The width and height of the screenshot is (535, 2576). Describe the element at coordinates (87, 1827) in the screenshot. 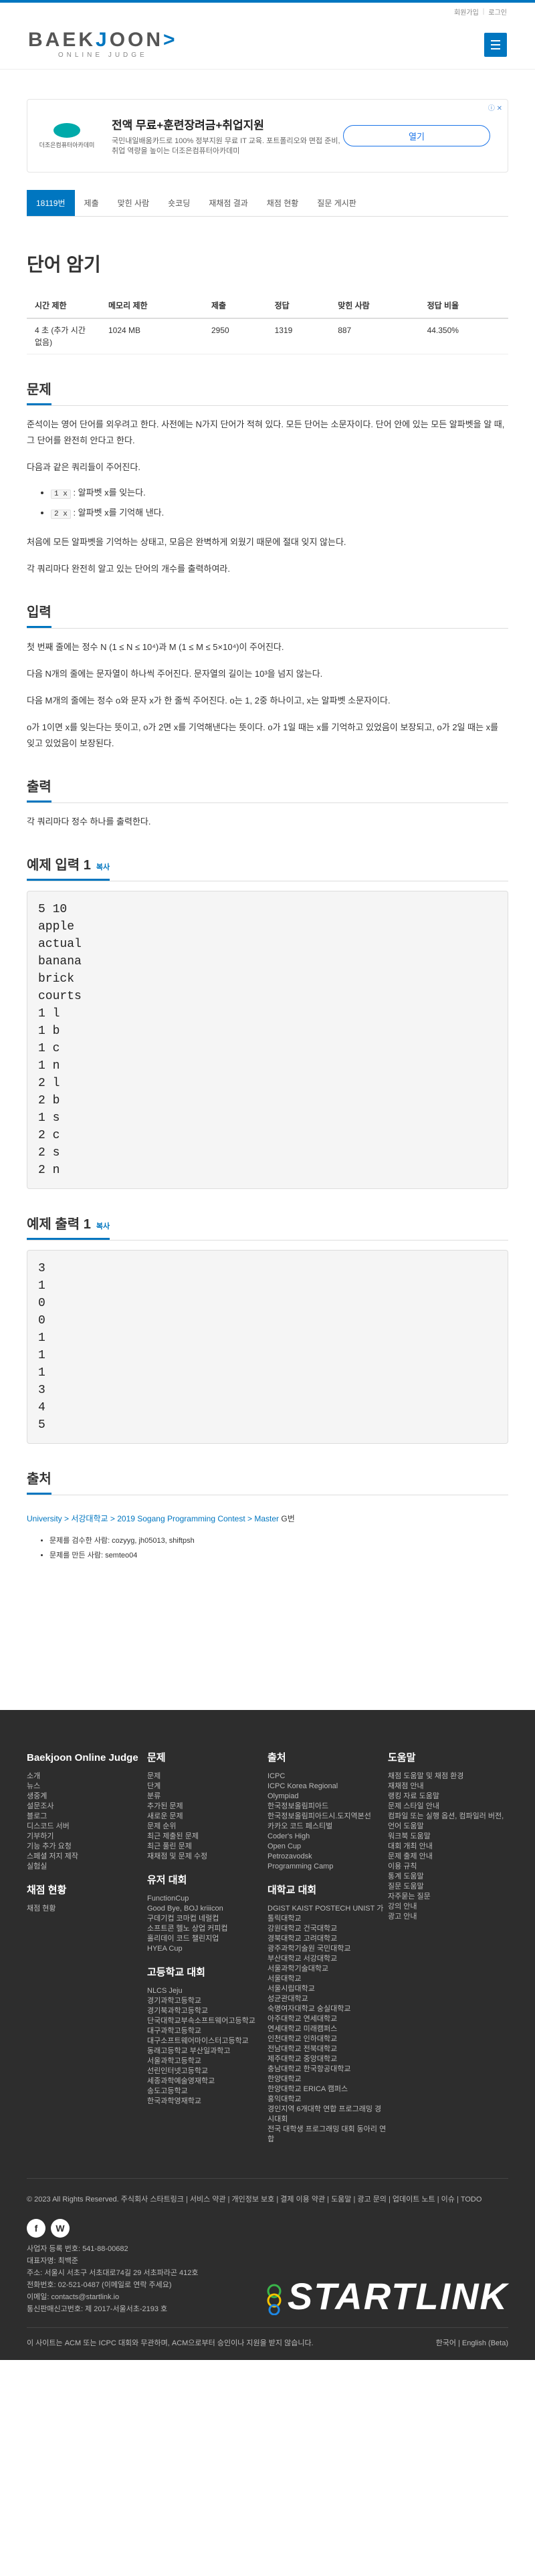

I see `footer-link: 디스코드 서버` at that location.